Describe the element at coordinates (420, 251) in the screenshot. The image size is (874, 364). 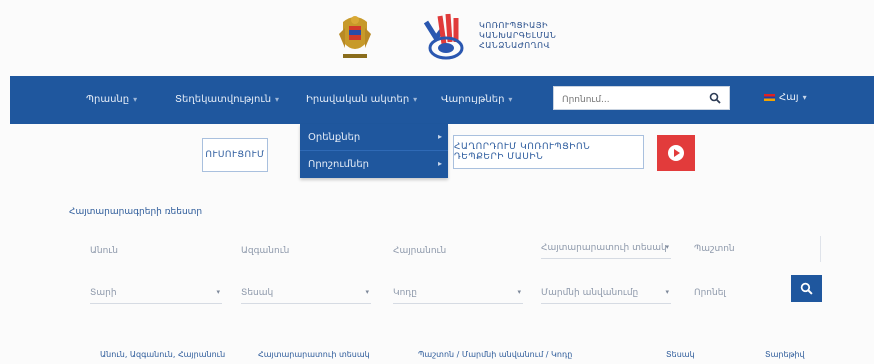
I see `patronymic-placeholder: Հայրանուն` at that location.